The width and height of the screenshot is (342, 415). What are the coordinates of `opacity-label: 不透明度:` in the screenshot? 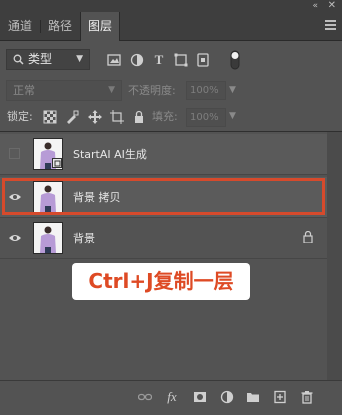 It's located at (152, 90).